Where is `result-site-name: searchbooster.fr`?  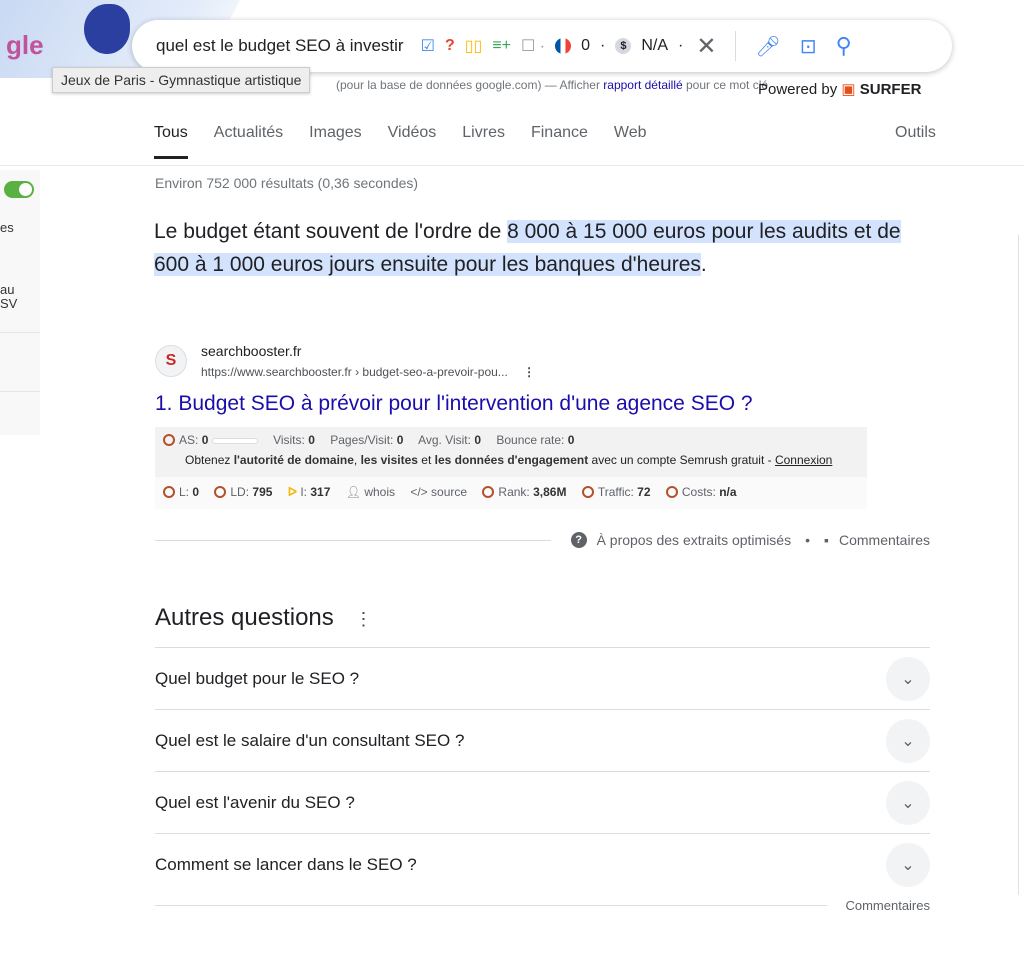 result-site-name: searchbooster.fr is located at coordinates (251, 351).